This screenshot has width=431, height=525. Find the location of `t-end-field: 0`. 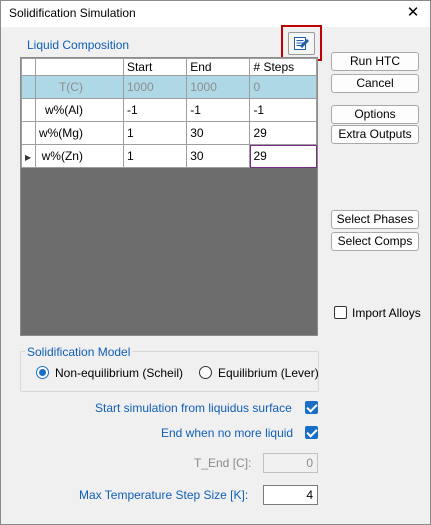

t-end-field: 0 is located at coordinates (290, 463).